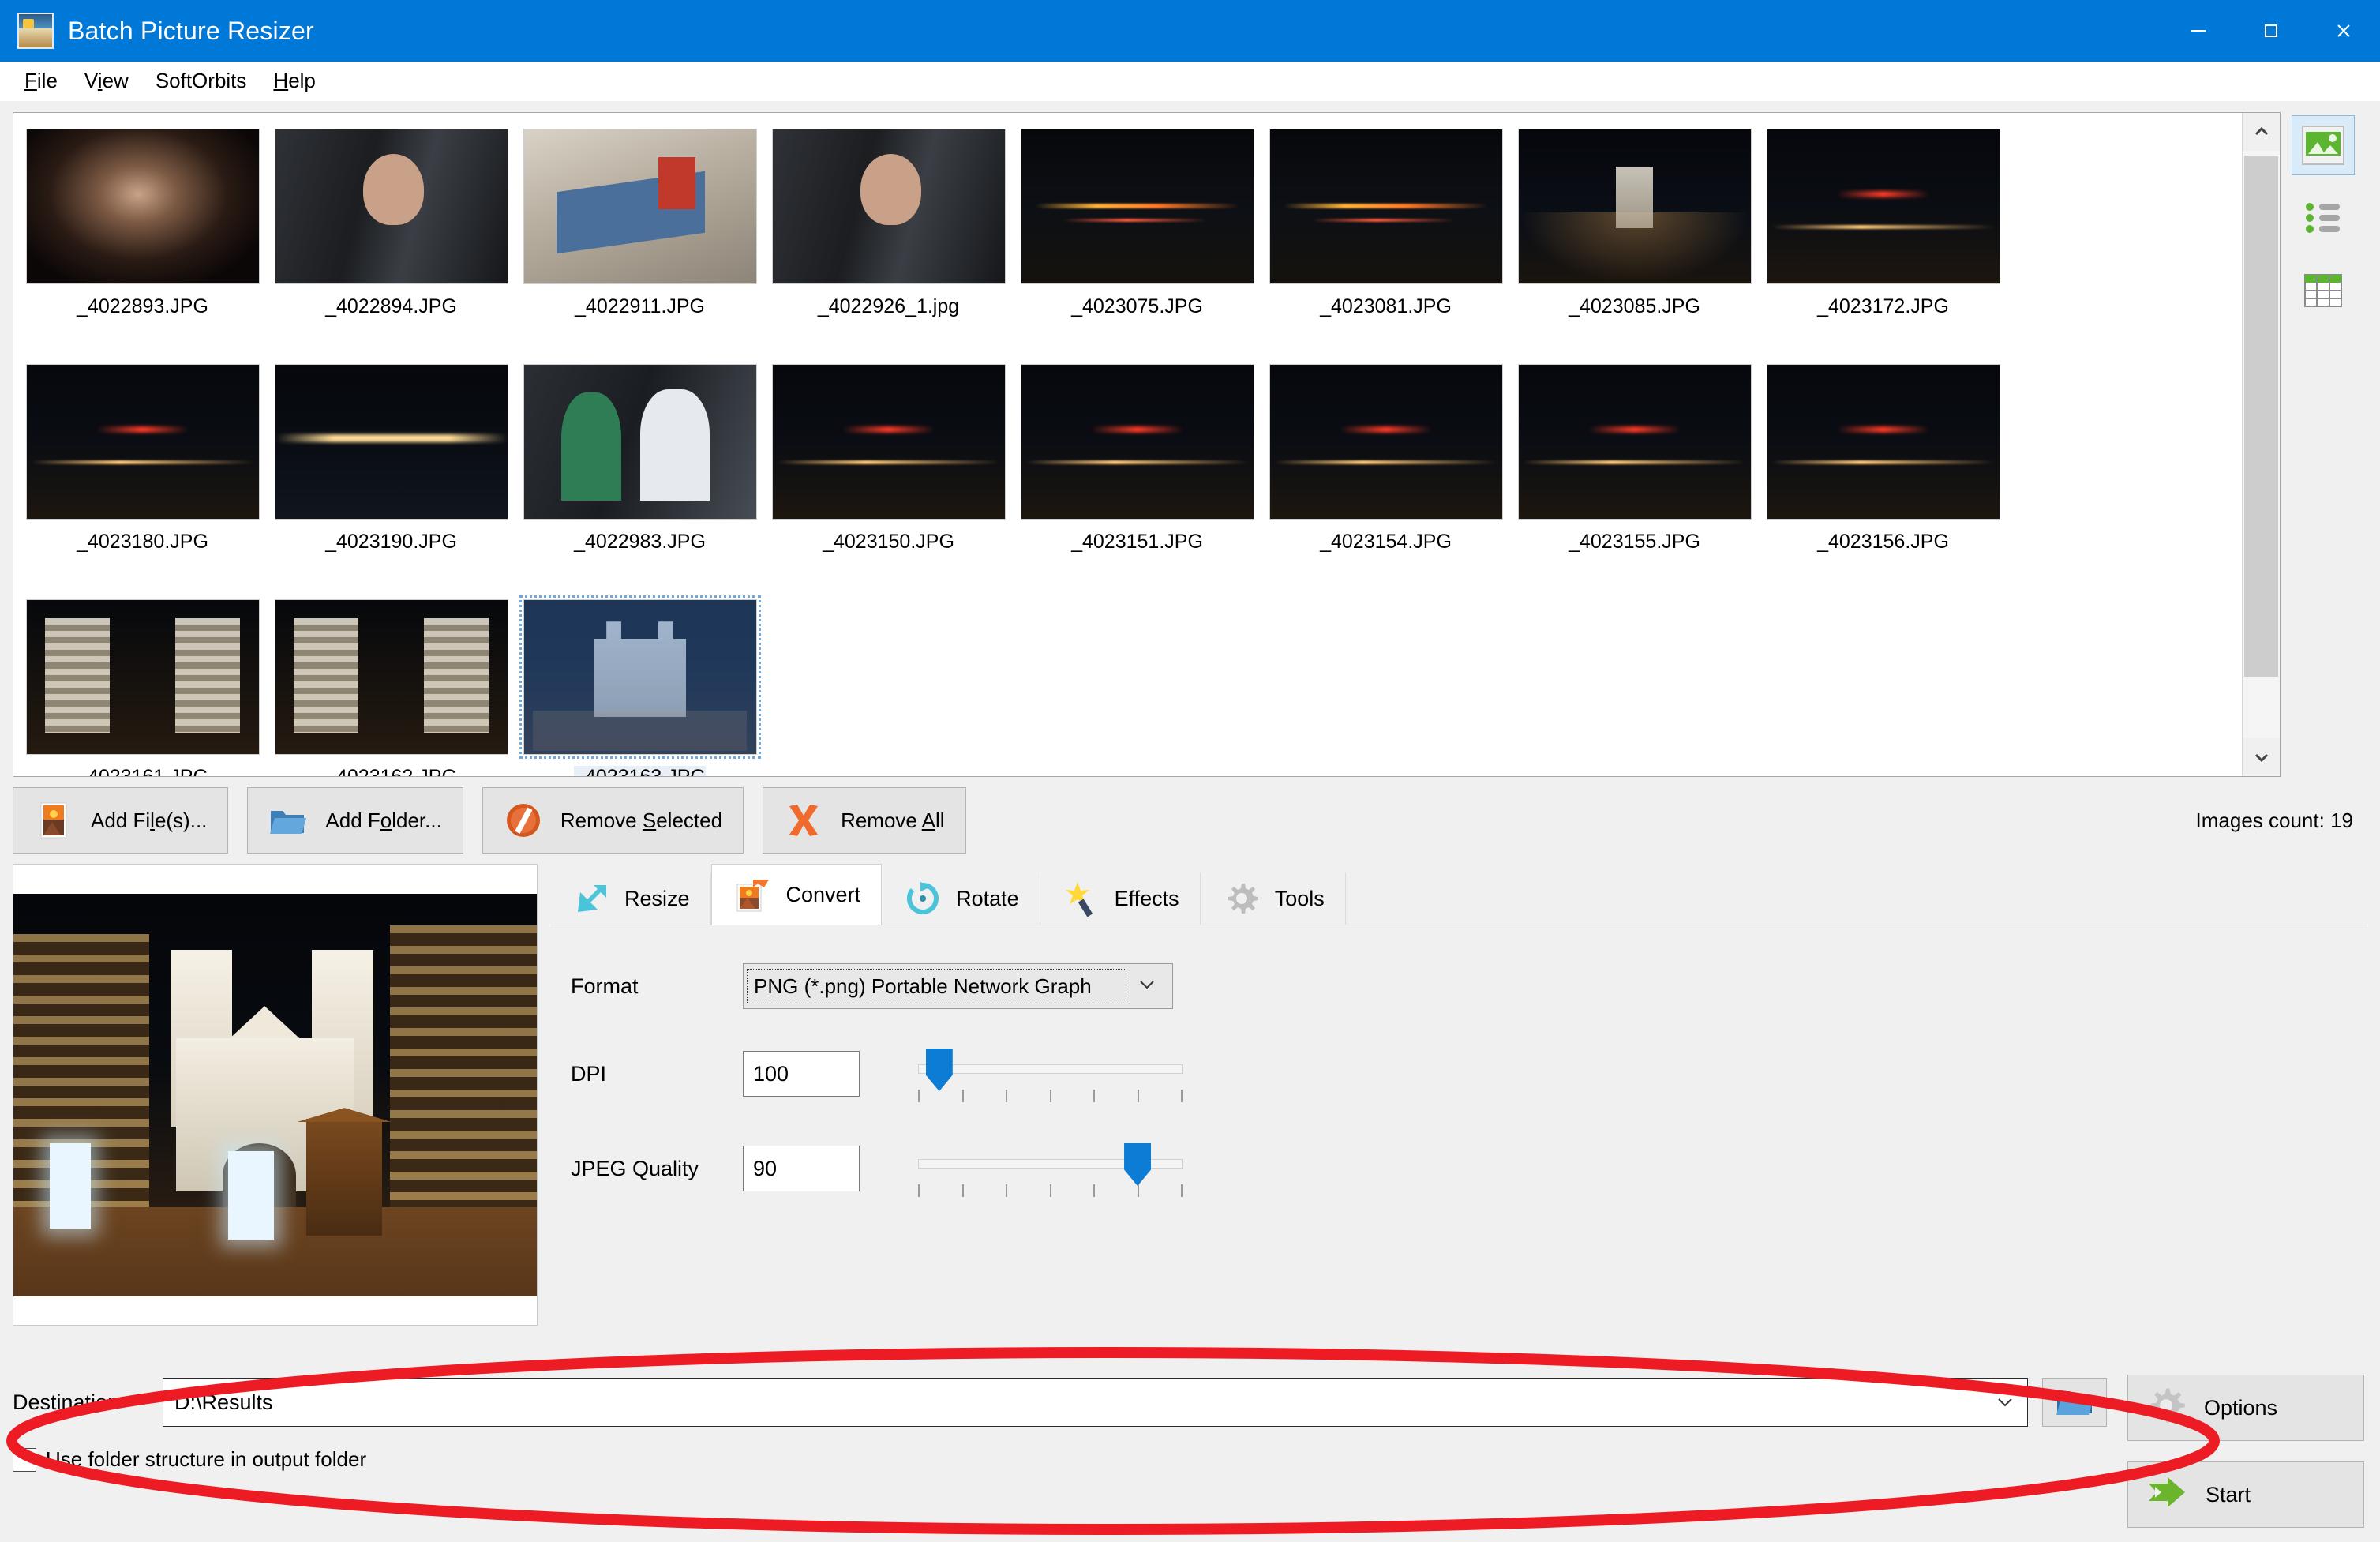  I want to click on view-mode-details, so click(2323, 291).